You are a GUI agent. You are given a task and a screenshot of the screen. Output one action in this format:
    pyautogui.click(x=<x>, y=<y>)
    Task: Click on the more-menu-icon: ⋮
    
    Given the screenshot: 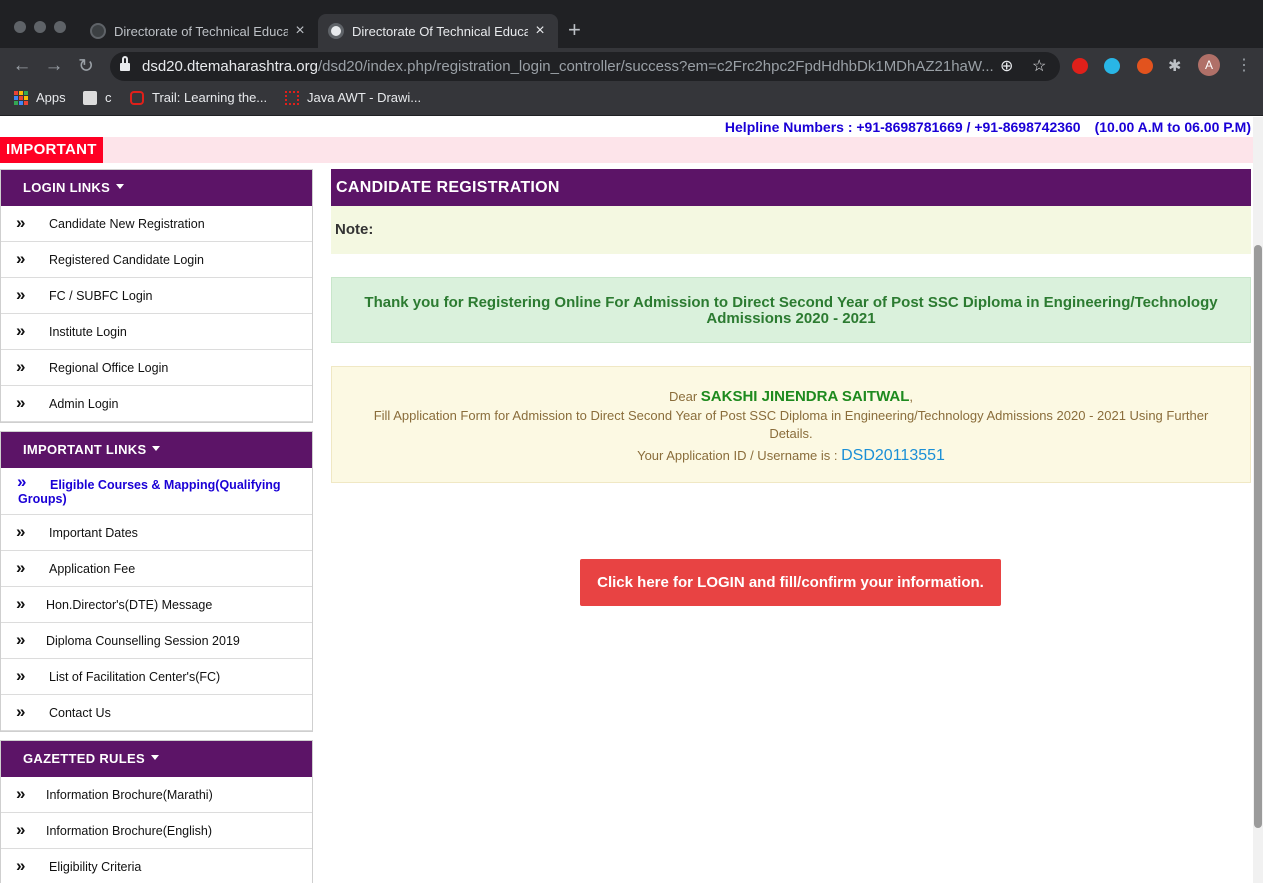 What is the action you would take?
    pyautogui.click(x=1244, y=65)
    